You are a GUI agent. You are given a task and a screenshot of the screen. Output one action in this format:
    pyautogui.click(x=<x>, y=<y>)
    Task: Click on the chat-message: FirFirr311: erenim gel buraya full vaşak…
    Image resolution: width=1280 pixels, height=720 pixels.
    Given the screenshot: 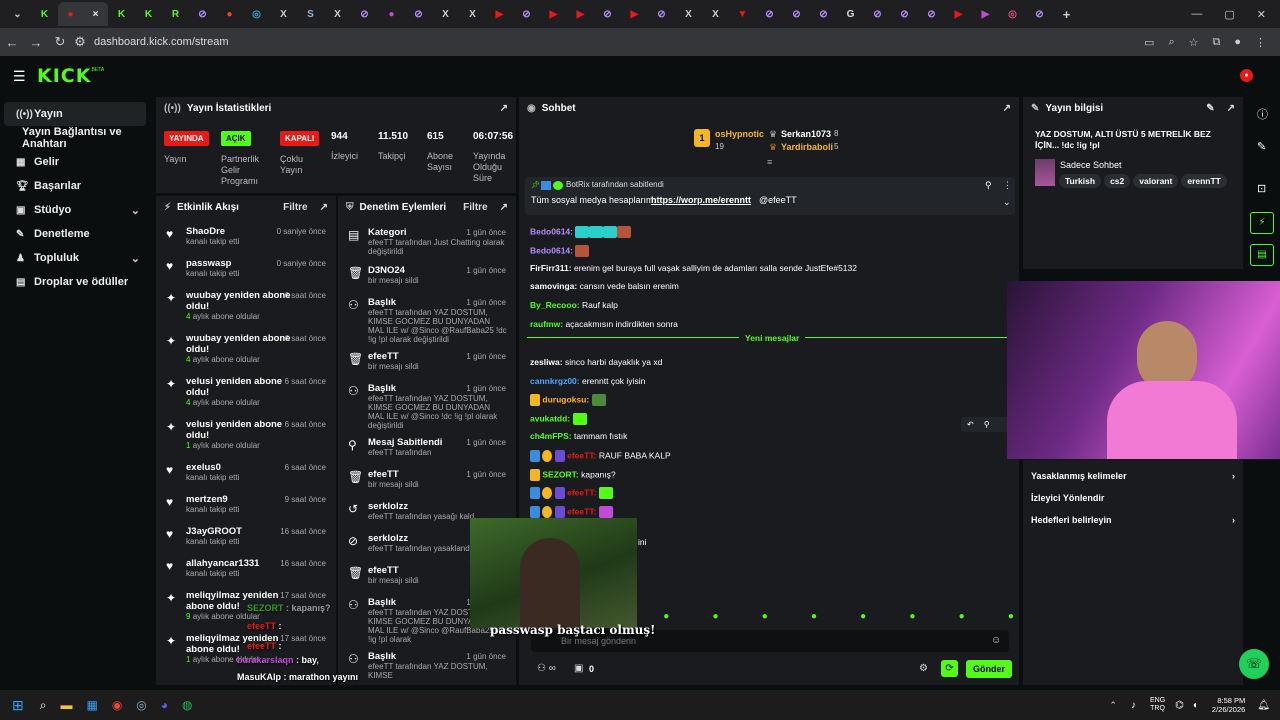 What is the action you would take?
    pyautogui.click(x=693, y=268)
    